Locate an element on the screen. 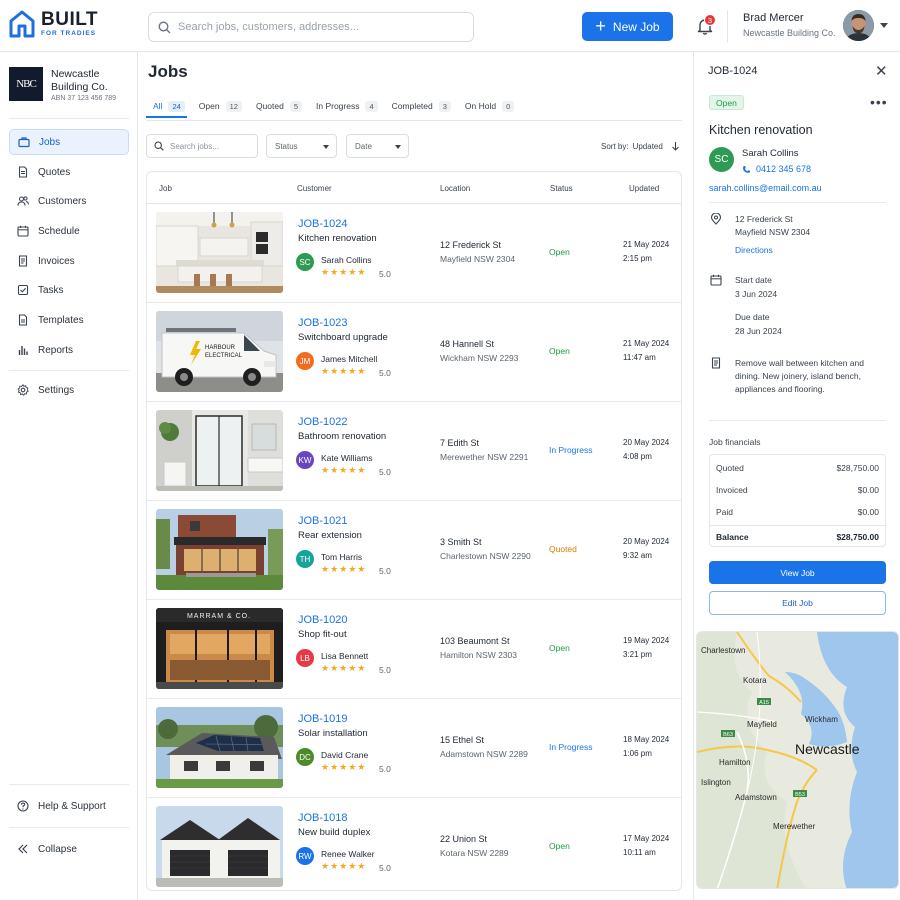  checkbox-icon is located at coordinates (23, 290).